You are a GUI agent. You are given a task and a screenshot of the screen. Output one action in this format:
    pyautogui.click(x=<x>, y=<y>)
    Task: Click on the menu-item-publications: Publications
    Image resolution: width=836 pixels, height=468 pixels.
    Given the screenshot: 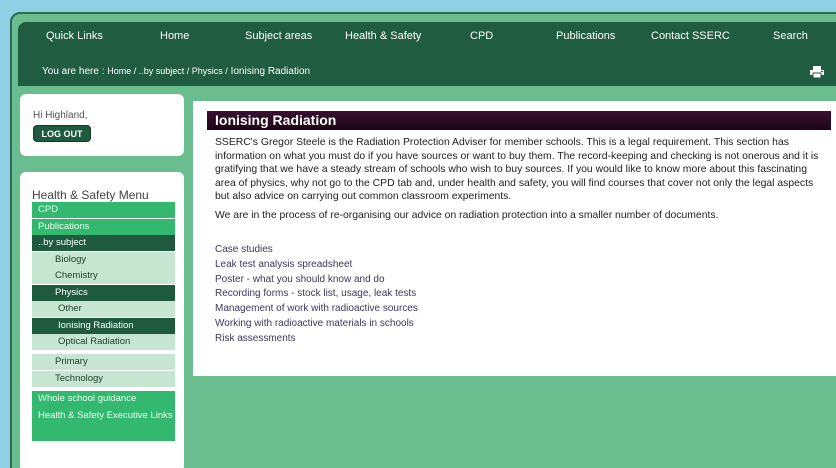 What is the action you would take?
    pyautogui.click(x=103, y=226)
    